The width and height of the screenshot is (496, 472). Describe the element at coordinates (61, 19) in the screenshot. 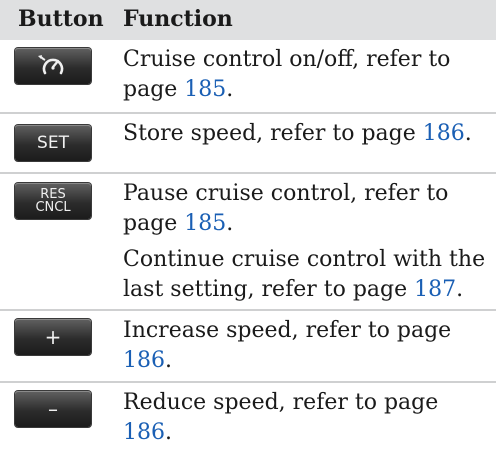

I see `header-button: Button` at that location.